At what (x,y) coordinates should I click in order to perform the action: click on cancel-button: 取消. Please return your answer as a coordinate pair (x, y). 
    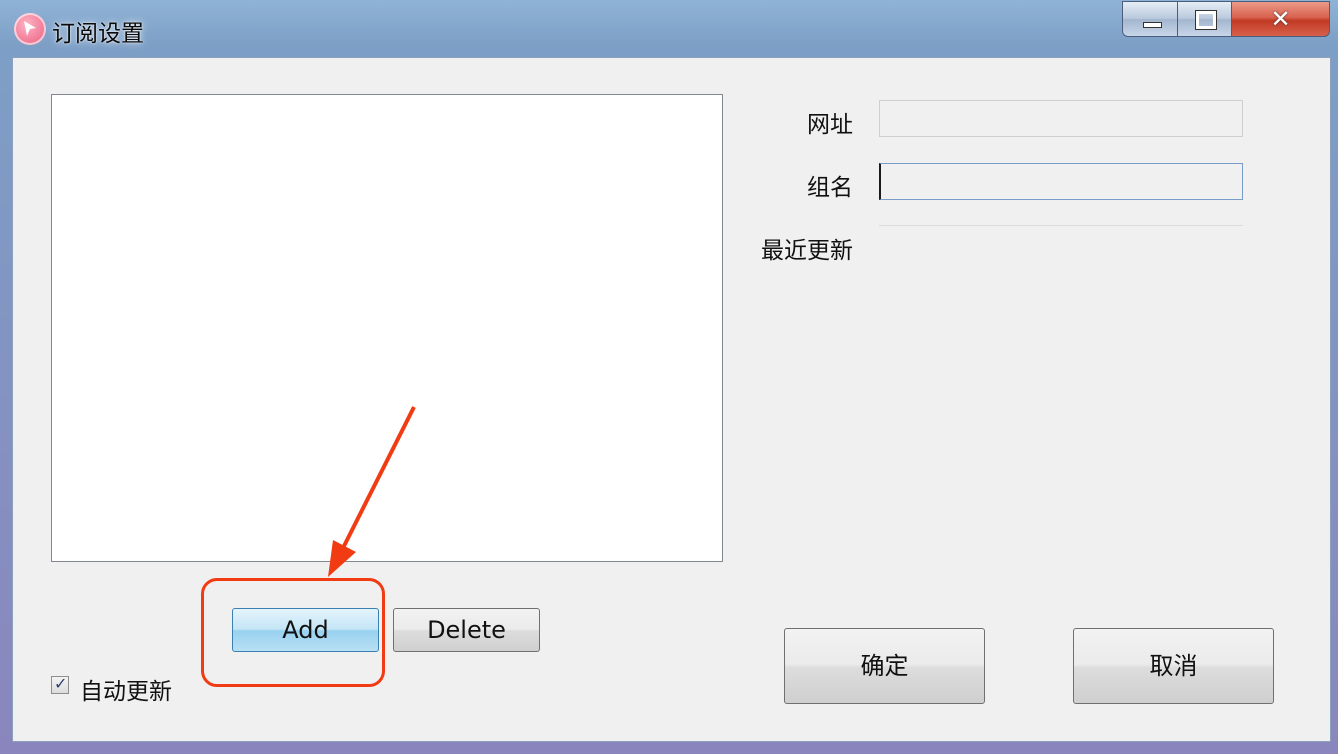
    Looking at the image, I should click on (1173, 666).